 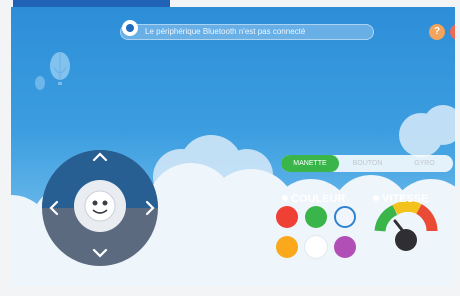 What do you see at coordinates (287, 247) in the screenshot?
I see `color-swatch-orange` at bounding box center [287, 247].